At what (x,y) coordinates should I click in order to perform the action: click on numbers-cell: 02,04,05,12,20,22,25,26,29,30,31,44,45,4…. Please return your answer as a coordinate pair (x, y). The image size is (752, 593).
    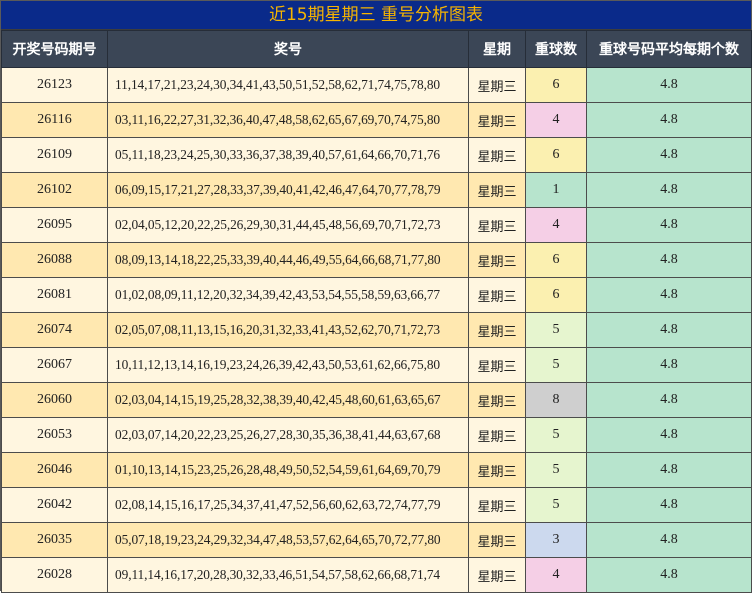
    Looking at the image, I should click on (288, 225).